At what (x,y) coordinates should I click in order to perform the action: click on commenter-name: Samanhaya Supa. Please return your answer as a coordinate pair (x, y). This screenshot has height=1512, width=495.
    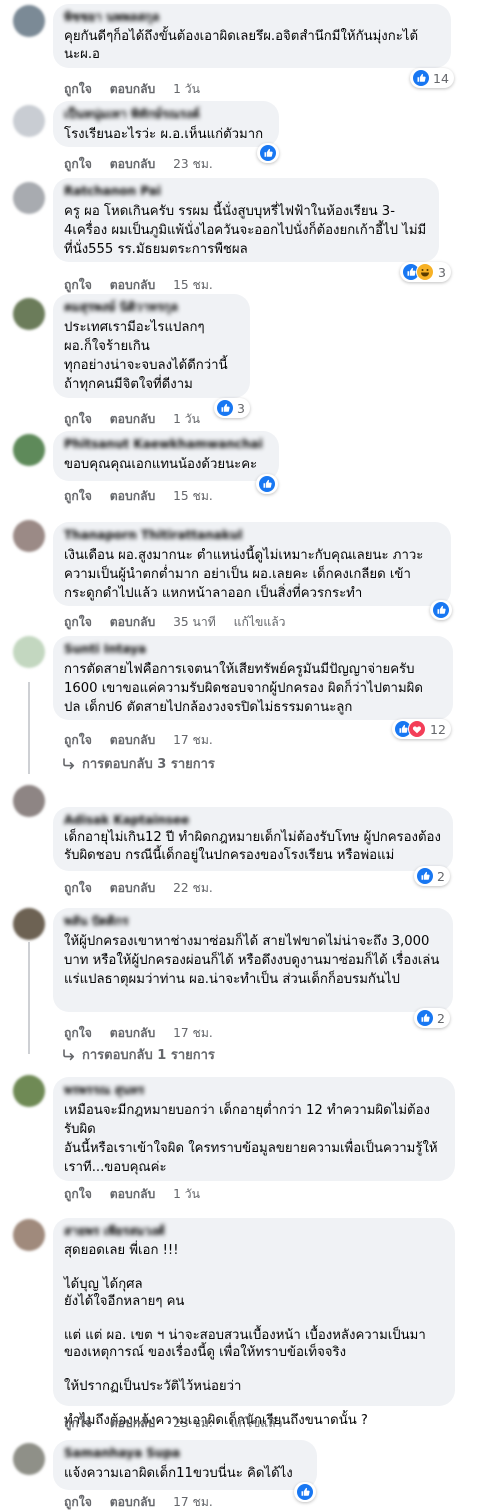
    Looking at the image, I should click on (185, 1453).